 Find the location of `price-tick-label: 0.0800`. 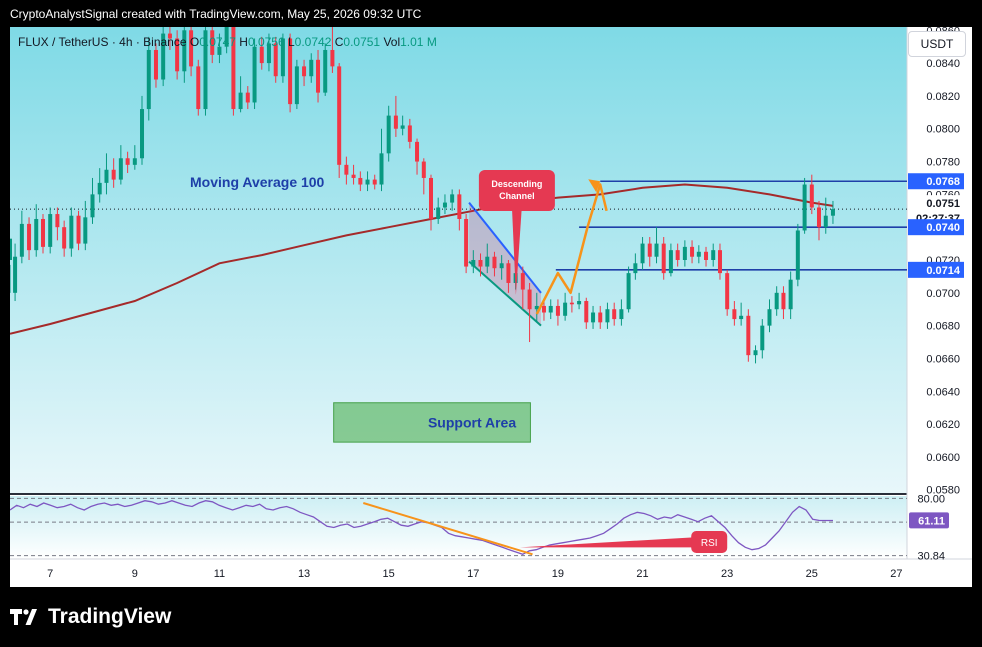

price-tick-label: 0.0800 is located at coordinates (943, 130).